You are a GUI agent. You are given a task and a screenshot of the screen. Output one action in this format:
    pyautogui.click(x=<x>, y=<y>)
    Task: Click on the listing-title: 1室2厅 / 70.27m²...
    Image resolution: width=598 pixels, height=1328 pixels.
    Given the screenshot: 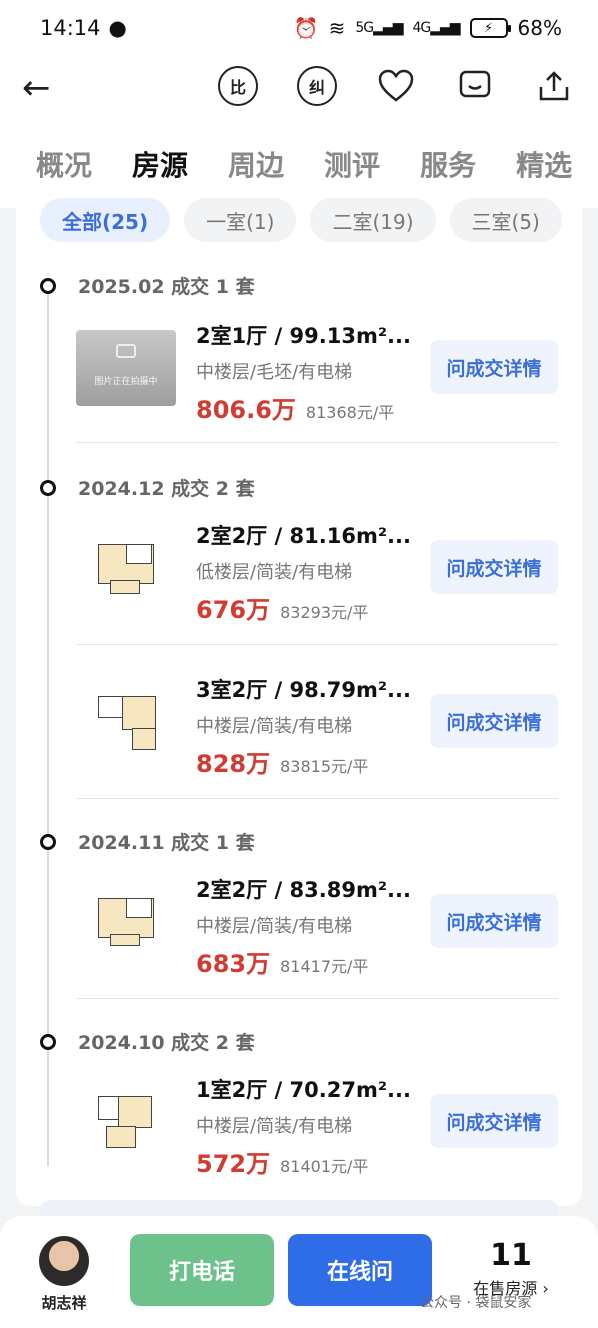 What is the action you would take?
    pyautogui.click(x=303, y=1090)
    